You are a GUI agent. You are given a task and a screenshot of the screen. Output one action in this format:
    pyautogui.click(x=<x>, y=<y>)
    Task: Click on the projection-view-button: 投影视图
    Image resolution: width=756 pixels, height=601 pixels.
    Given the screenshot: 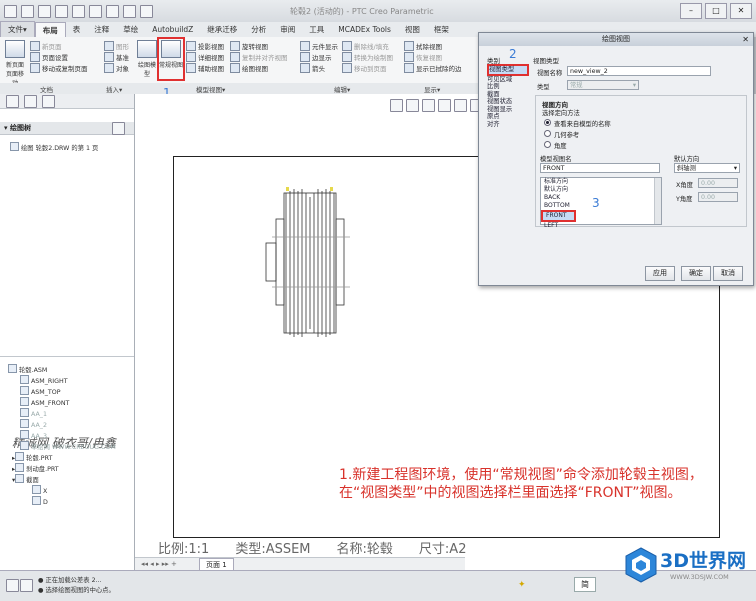 What is the action you would take?
    pyautogui.click(x=205, y=45)
    